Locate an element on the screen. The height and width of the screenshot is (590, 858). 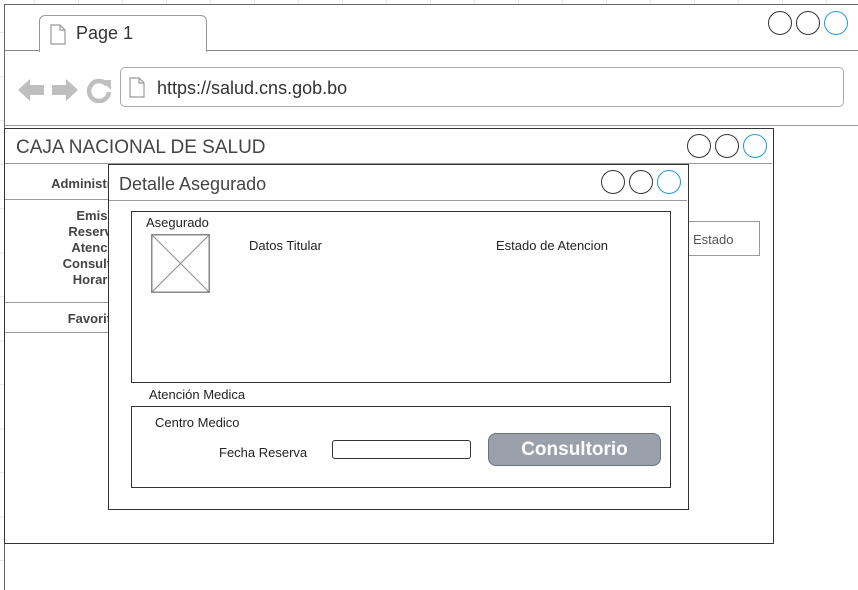
sidebar-item-emision: Emisio is located at coordinates (62, 216).